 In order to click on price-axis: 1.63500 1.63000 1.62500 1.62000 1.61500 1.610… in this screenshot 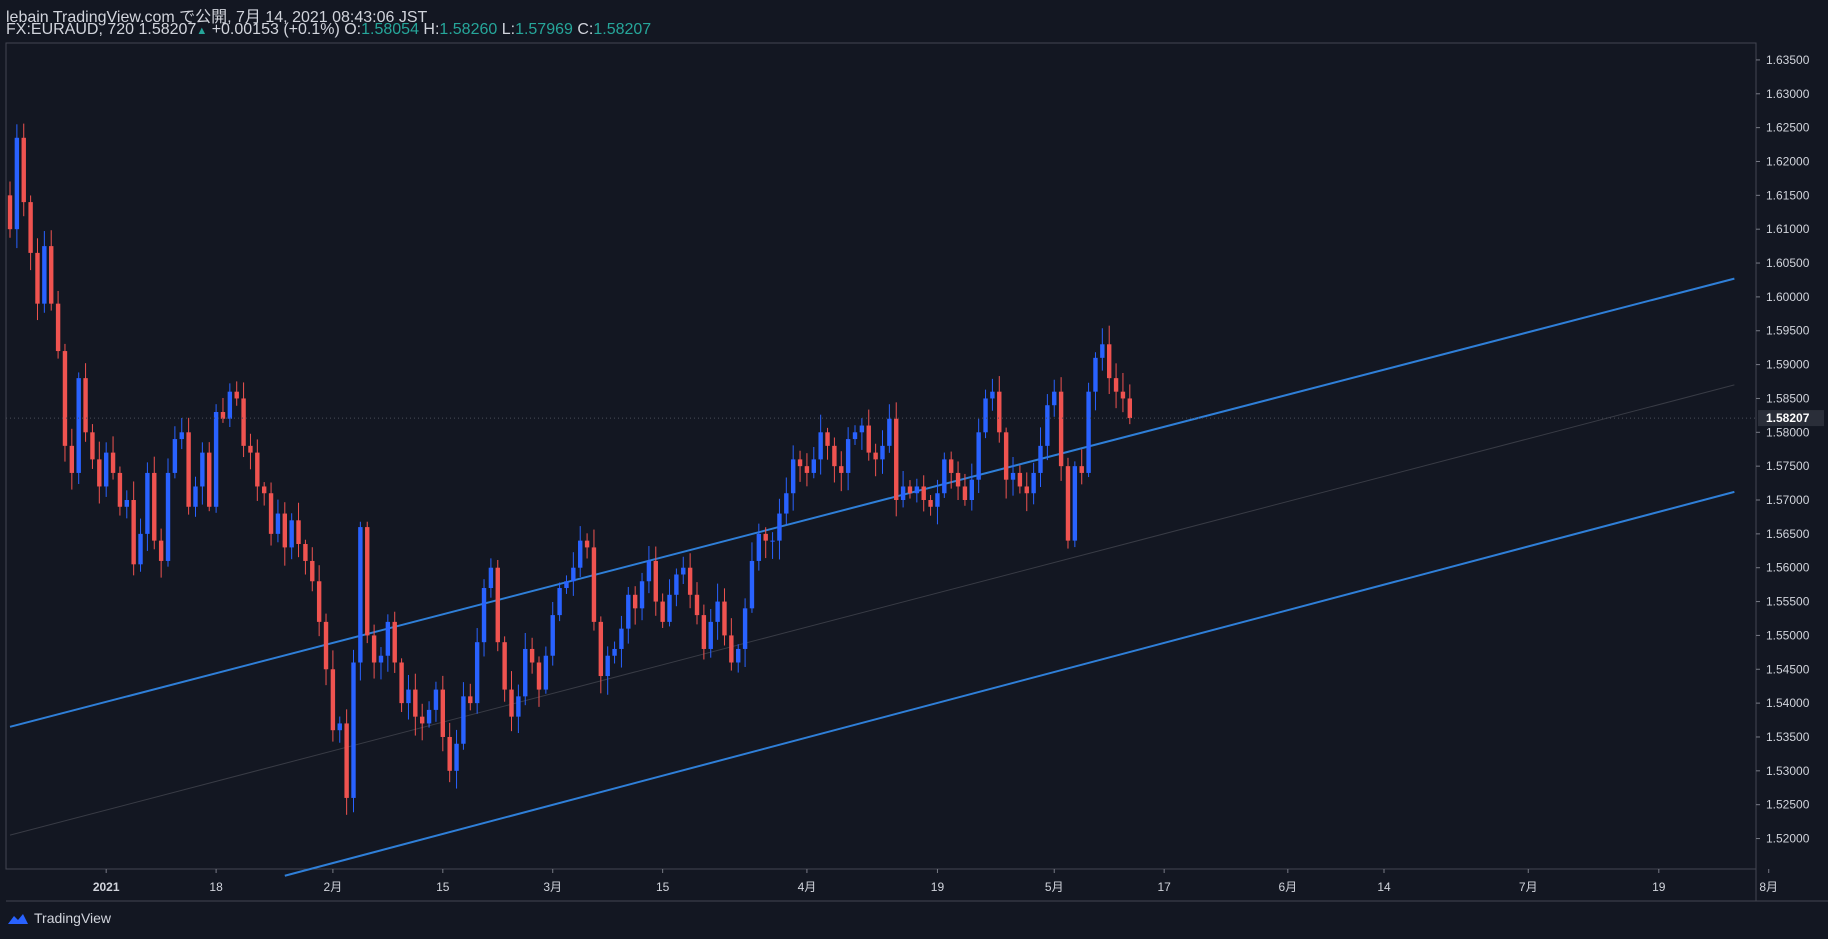, I will do `click(1790, 449)`.